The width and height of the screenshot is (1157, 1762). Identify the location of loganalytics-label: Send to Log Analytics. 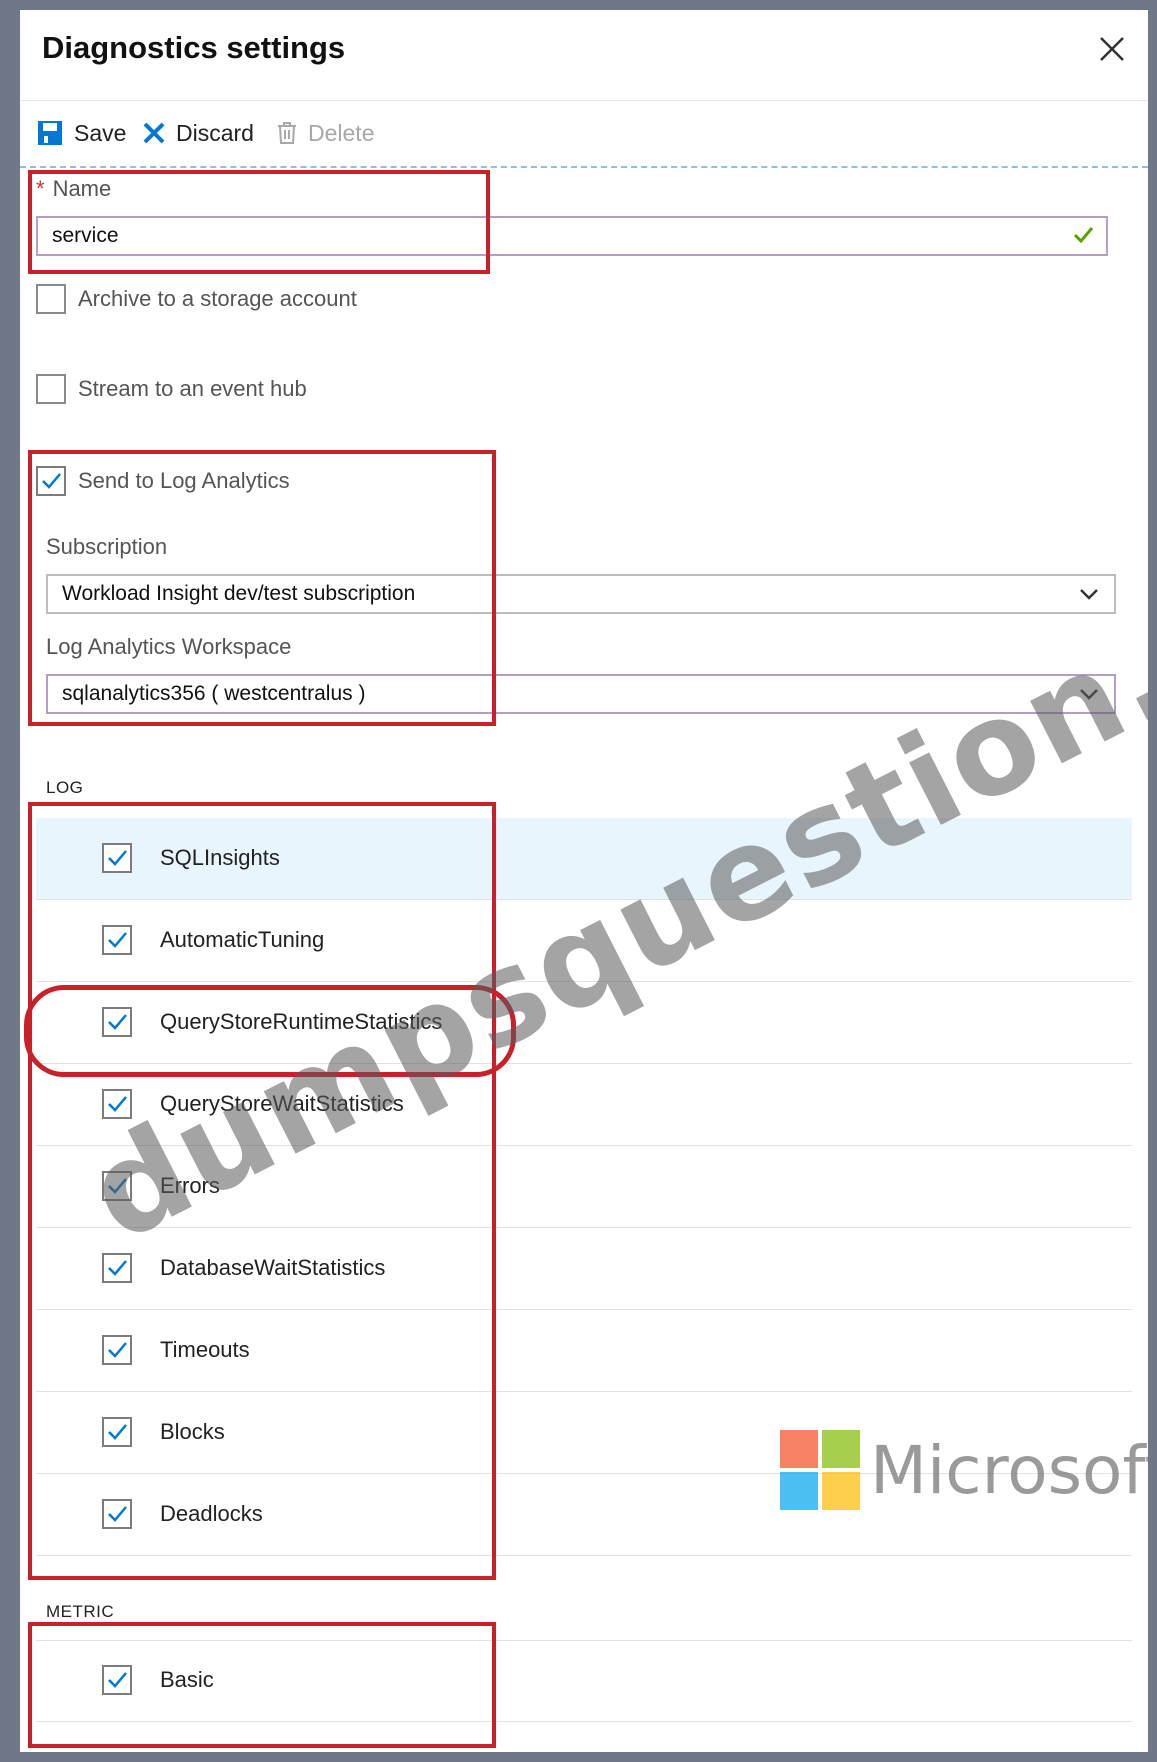
(184, 480).